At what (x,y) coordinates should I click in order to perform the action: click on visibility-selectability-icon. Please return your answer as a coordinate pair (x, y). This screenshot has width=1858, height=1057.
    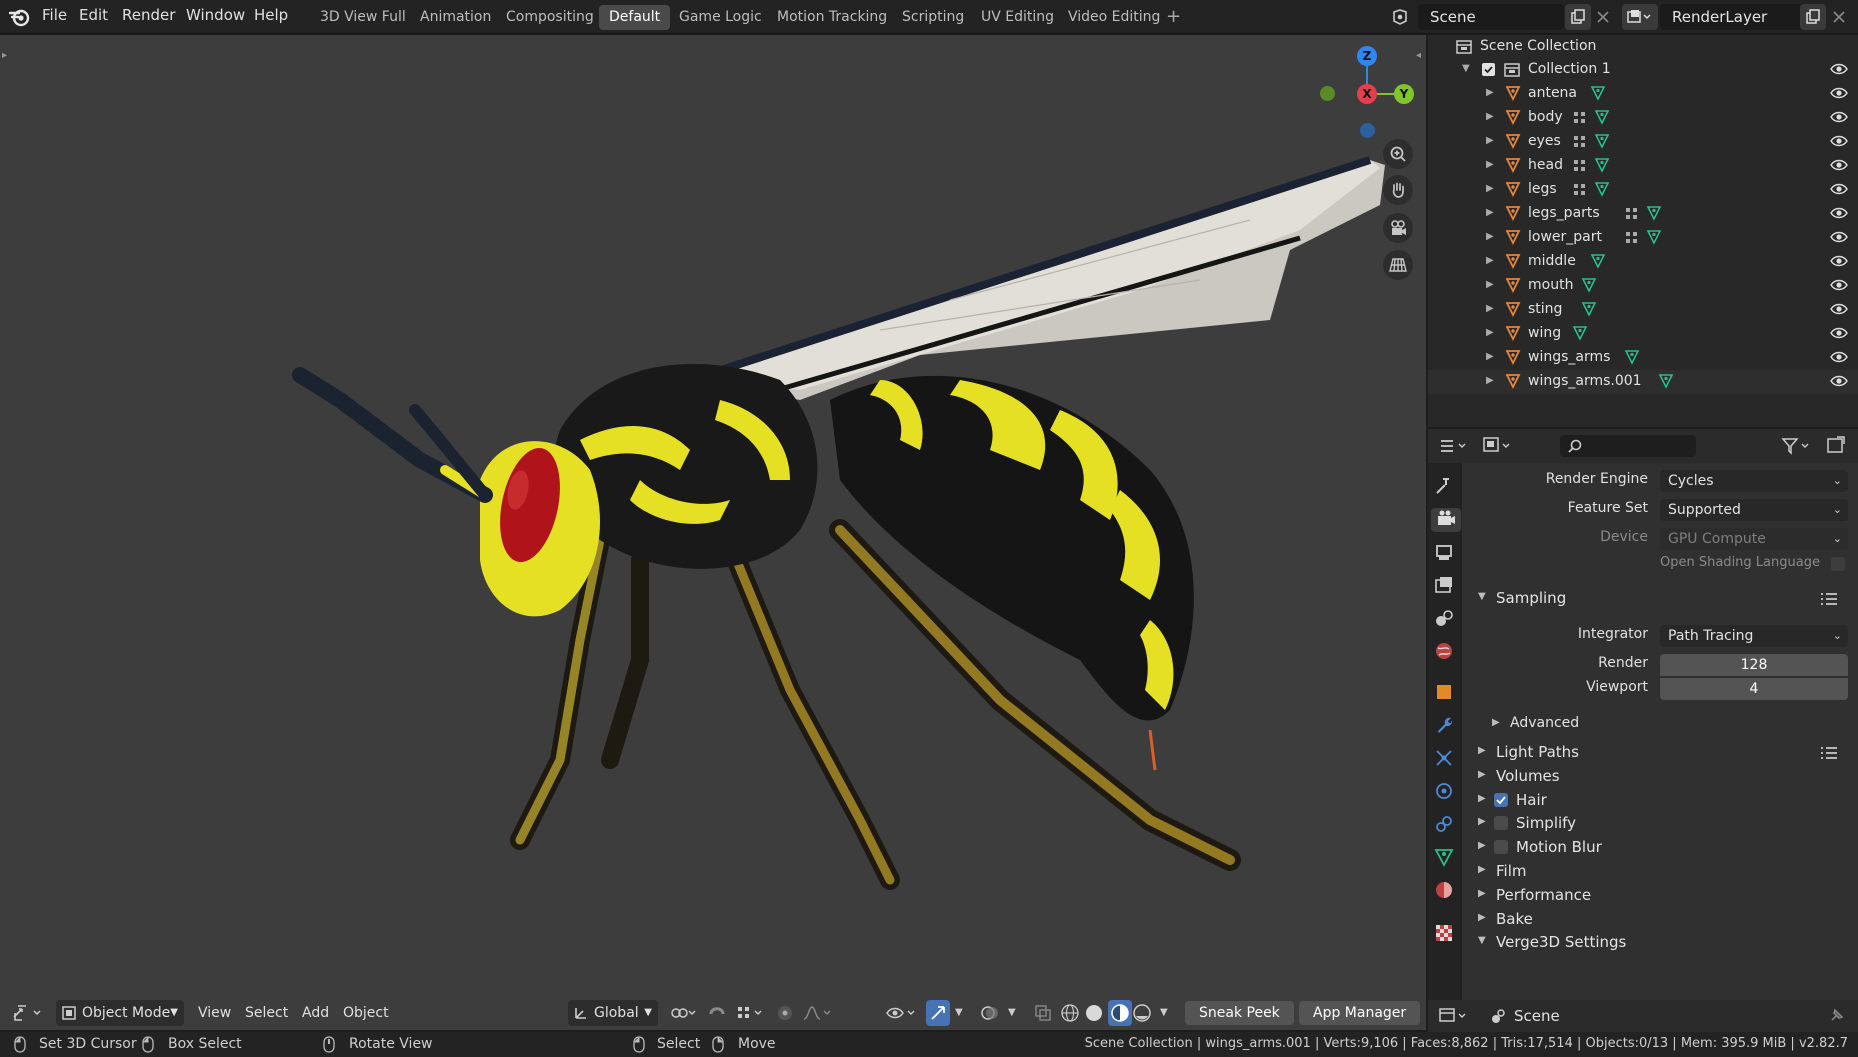
    Looking at the image, I should click on (903, 1013).